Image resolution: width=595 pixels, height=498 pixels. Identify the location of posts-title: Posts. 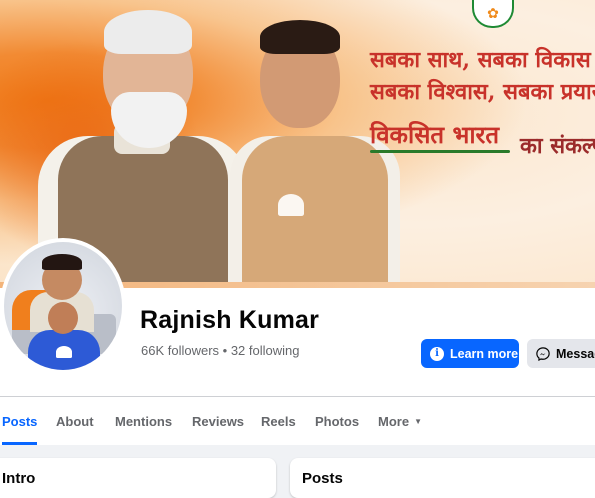
(322, 478).